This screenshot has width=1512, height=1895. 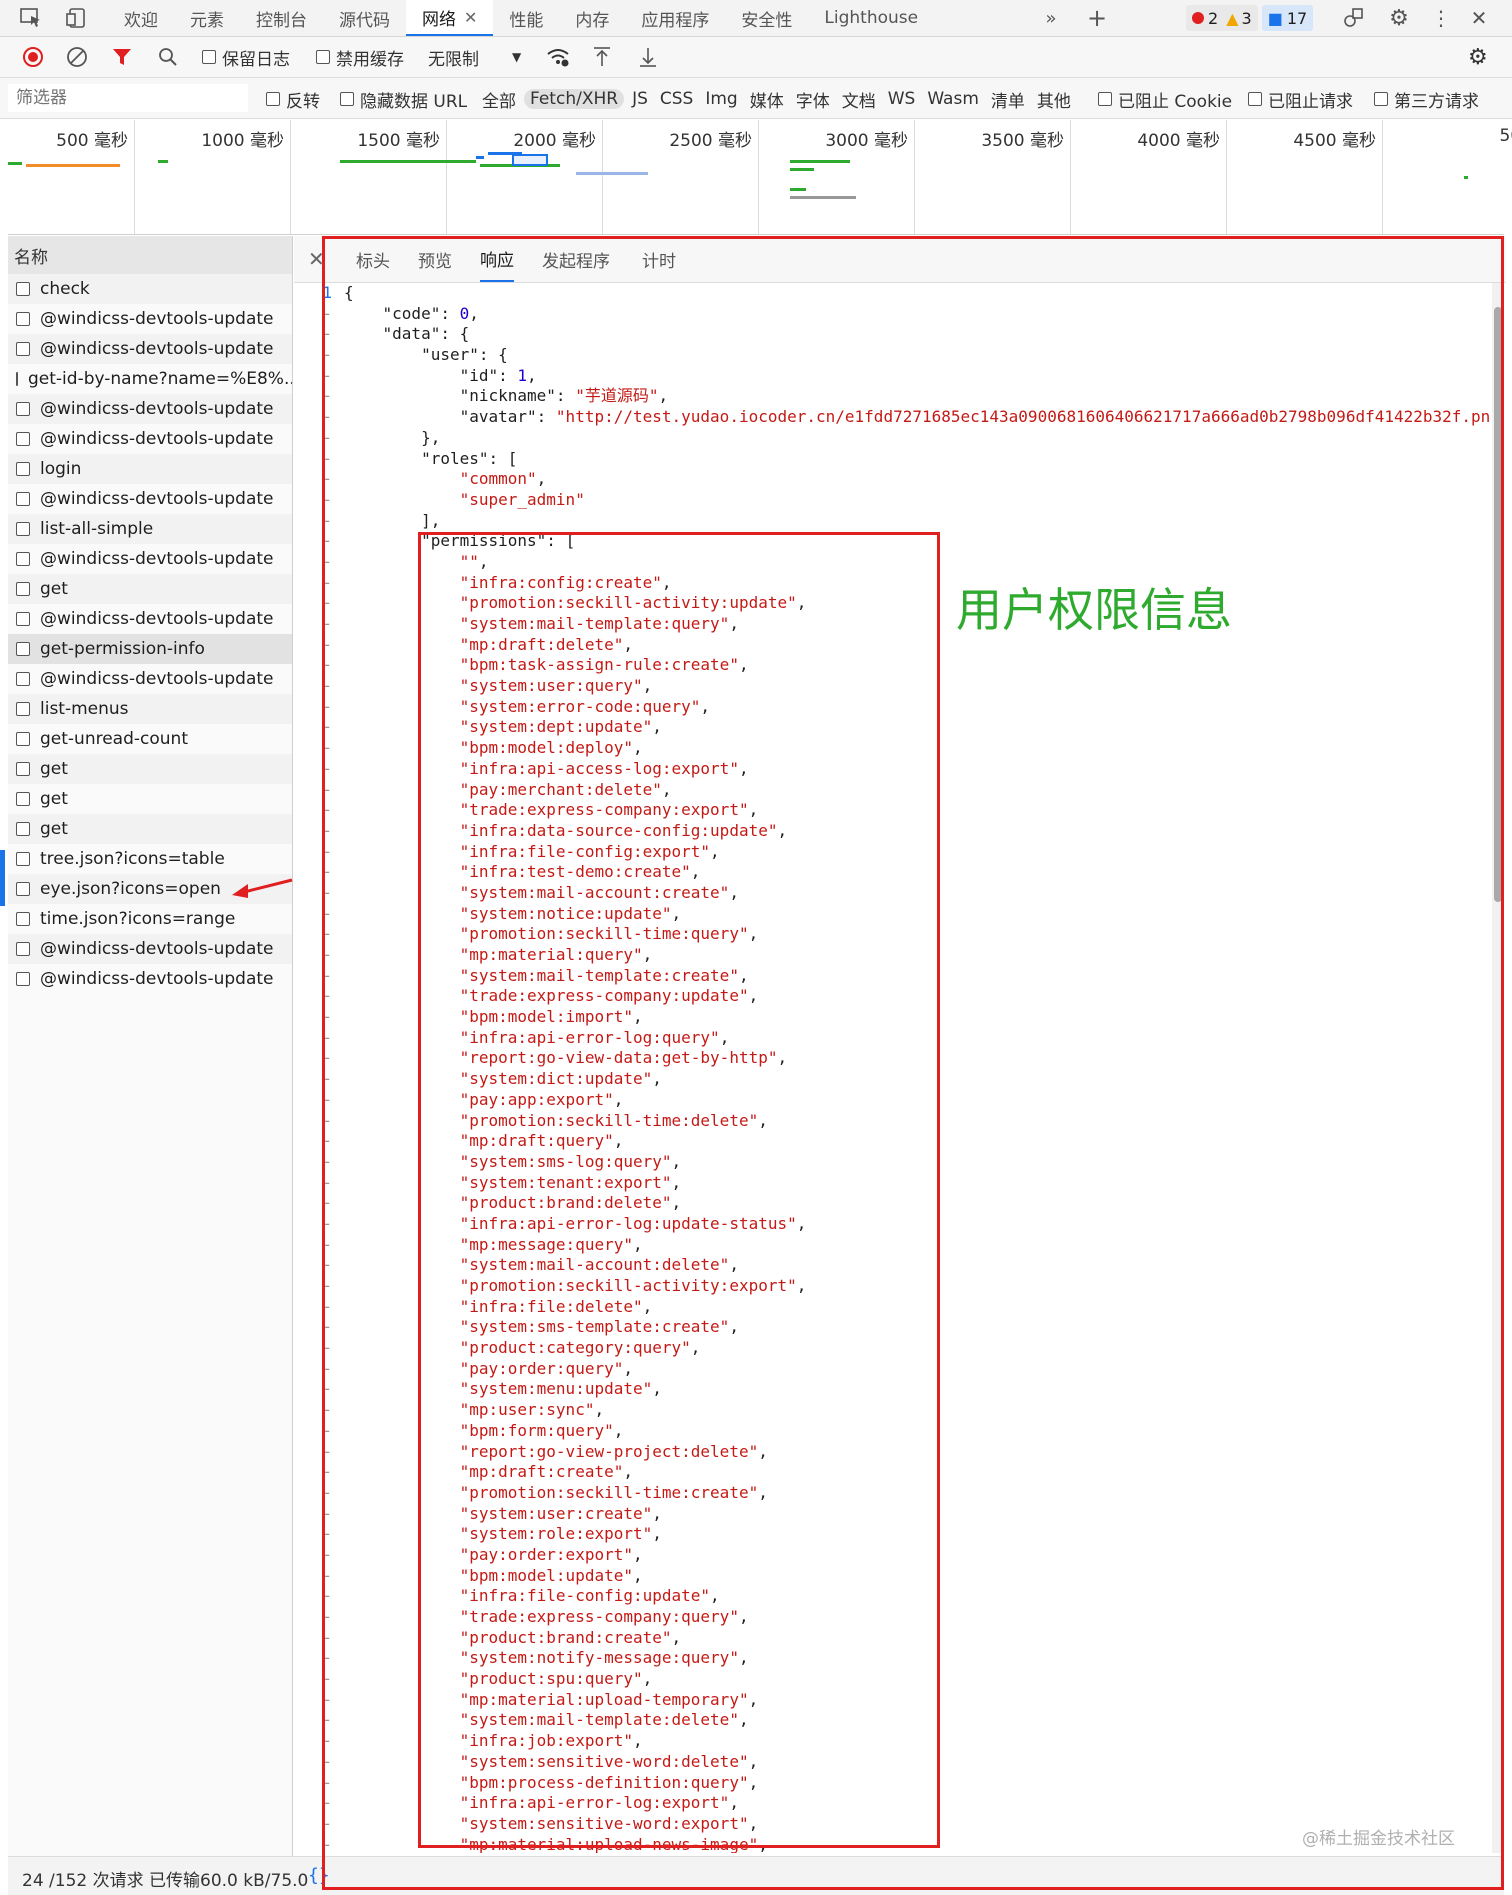 I want to click on type-filter-0: 全部, so click(x=499, y=99).